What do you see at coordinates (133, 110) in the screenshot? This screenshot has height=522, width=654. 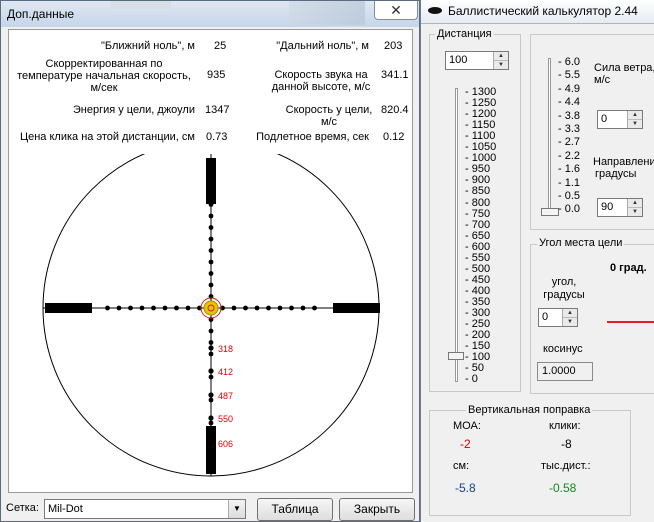 I see `energy-label: Энергия у цели, джоули` at bounding box center [133, 110].